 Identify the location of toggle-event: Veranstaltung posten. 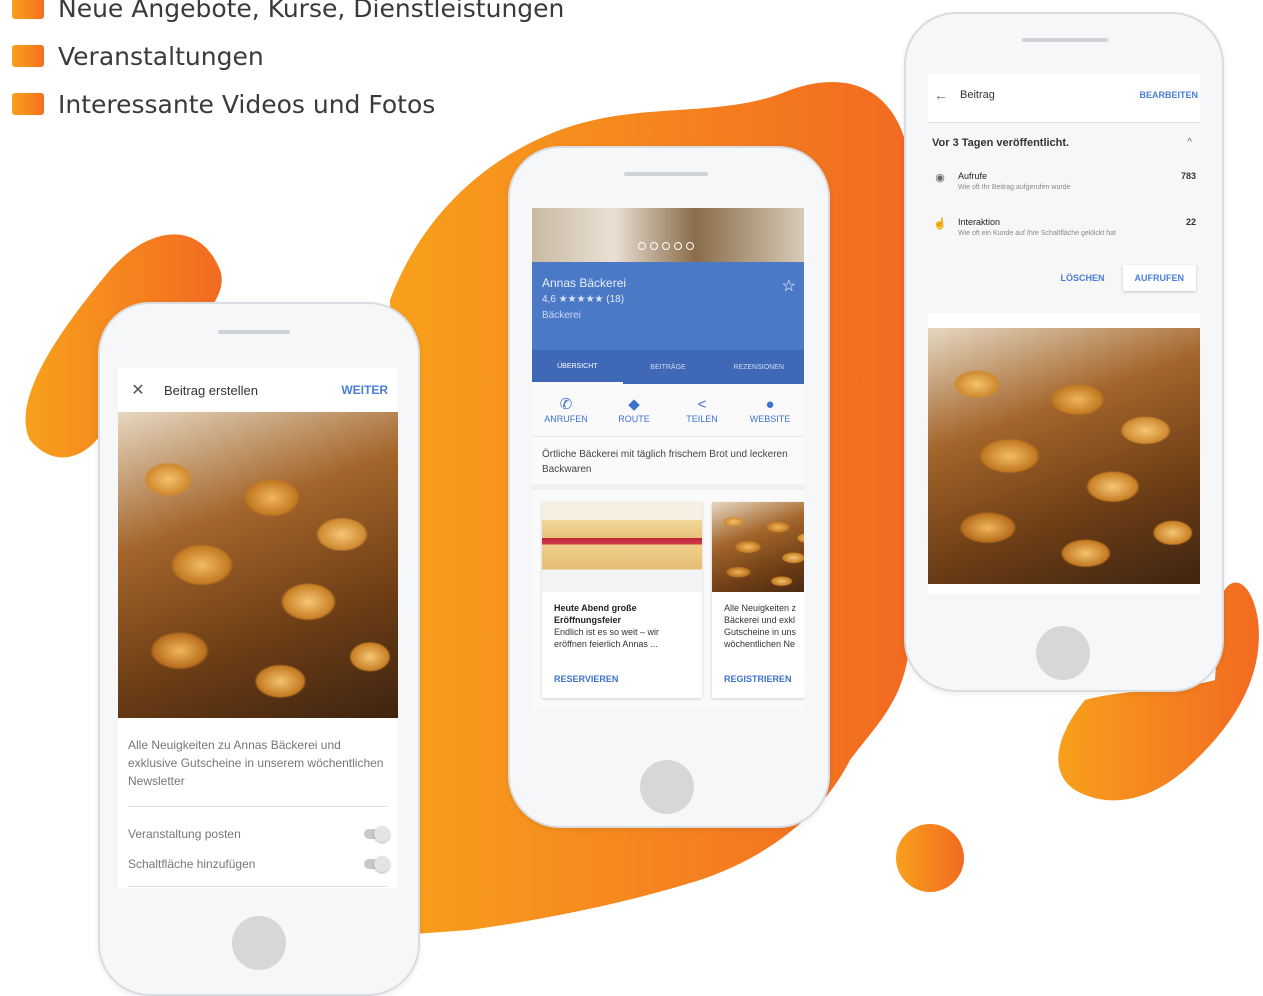
(259, 834).